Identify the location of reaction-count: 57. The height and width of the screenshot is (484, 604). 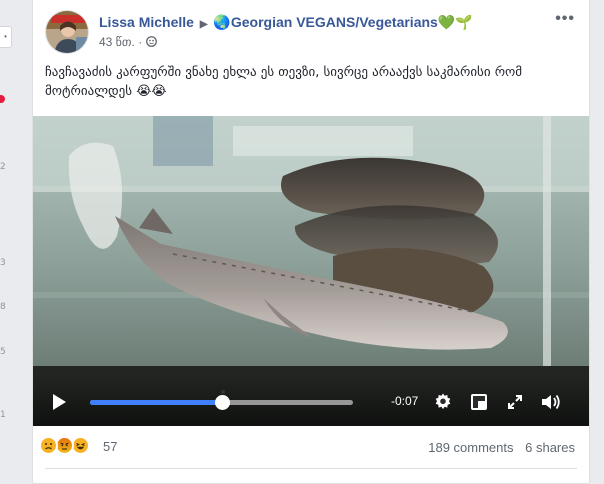
(110, 446).